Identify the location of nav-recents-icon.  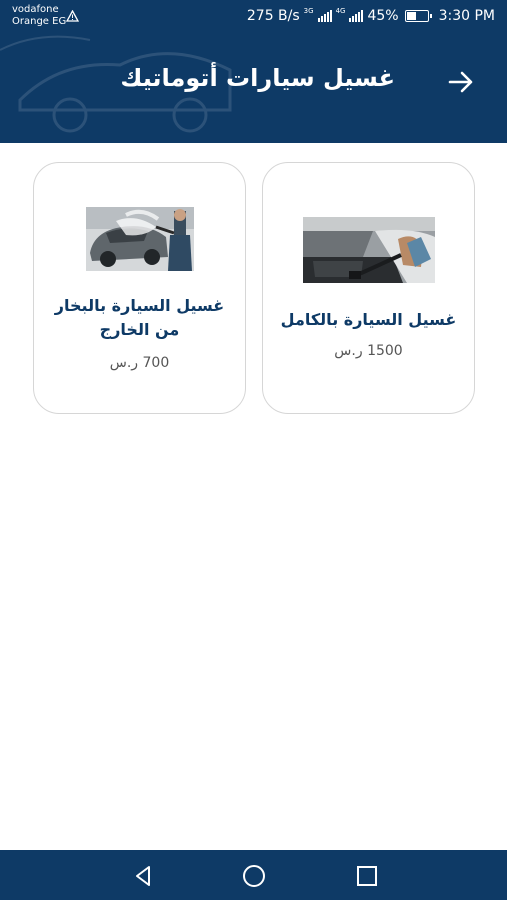
(367, 876).